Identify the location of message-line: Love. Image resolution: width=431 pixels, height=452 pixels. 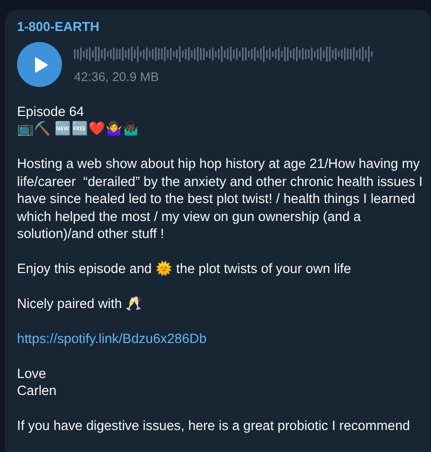
(32, 373).